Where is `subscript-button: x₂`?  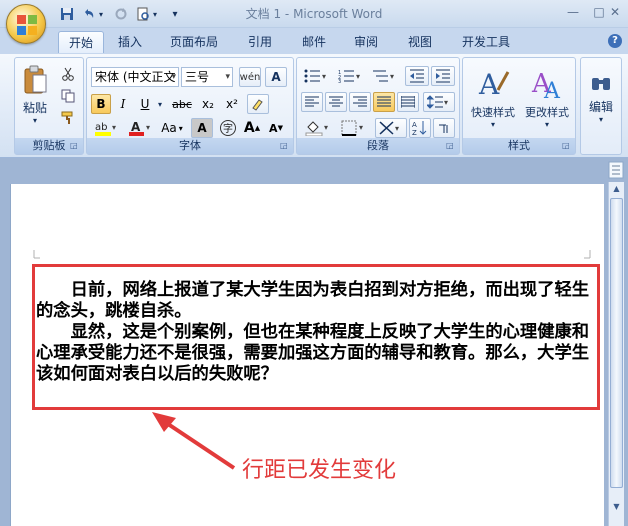 subscript-button: x₂ is located at coordinates (208, 104).